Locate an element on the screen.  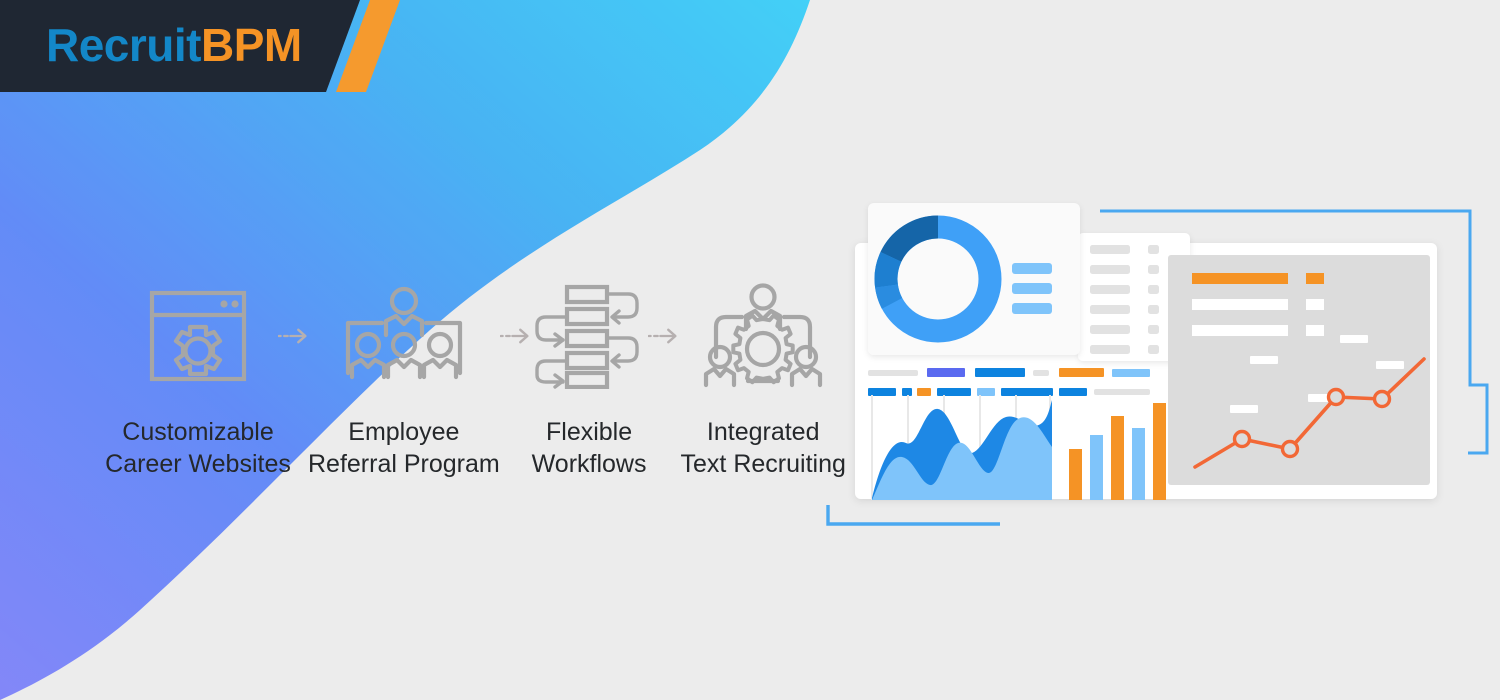
workflow-boxes-icon is located at coordinates (589, 335).